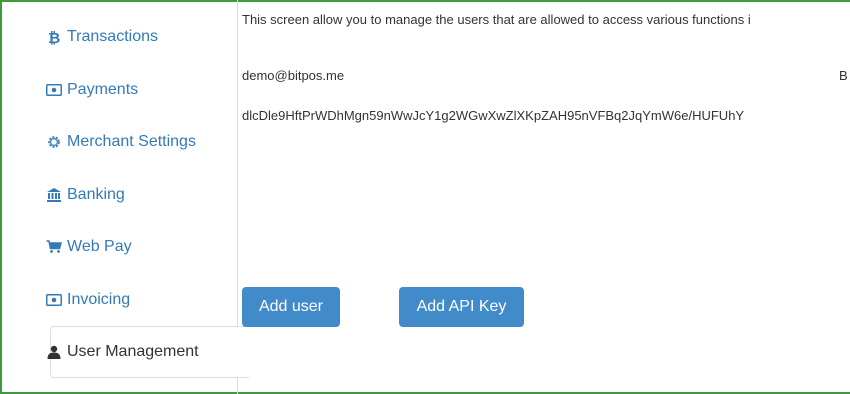 The image size is (850, 394). What do you see at coordinates (112, 36) in the screenshot?
I see `sidebar-item-label: Transactions` at bounding box center [112, 36].